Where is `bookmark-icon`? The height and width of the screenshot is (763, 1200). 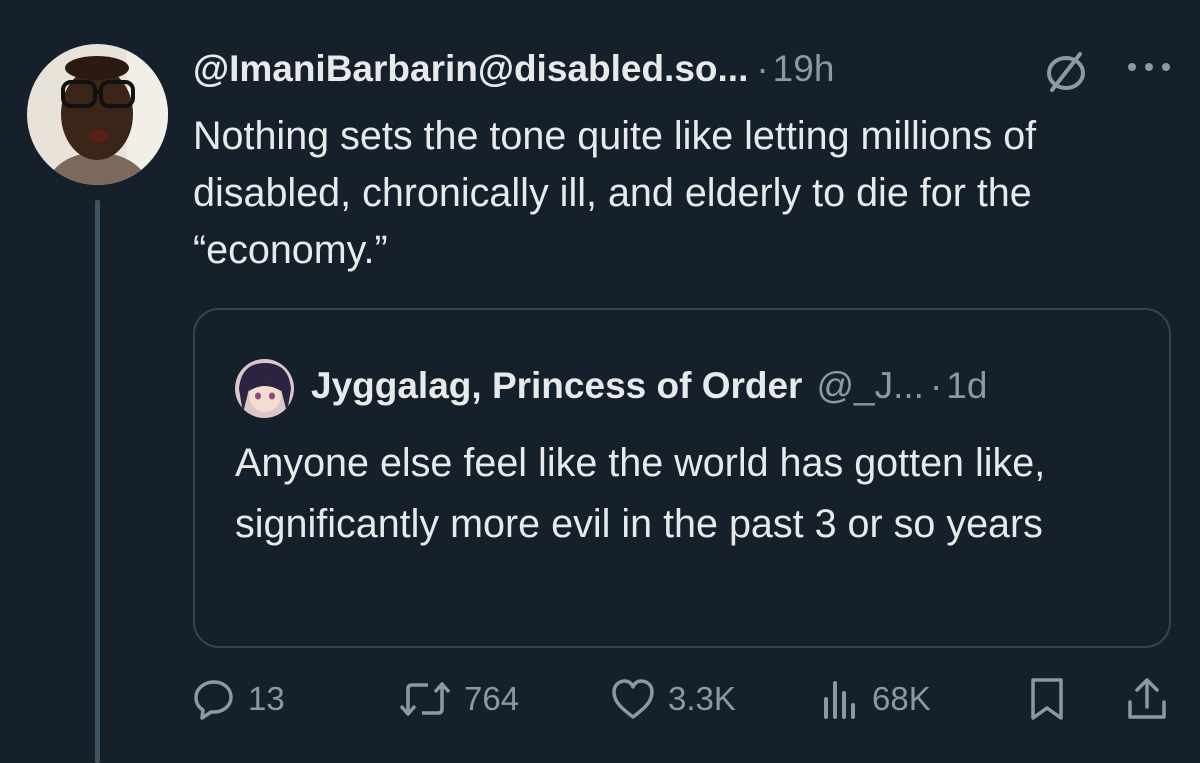 bookmark-icon is located at coordinates (1047, 699).